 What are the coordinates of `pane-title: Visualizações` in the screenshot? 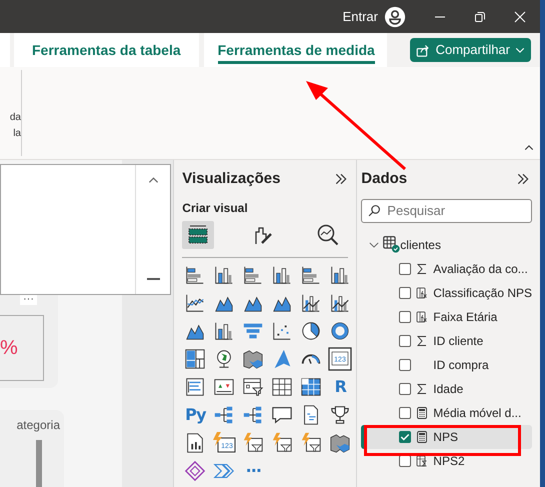 It's located at (231, 179).